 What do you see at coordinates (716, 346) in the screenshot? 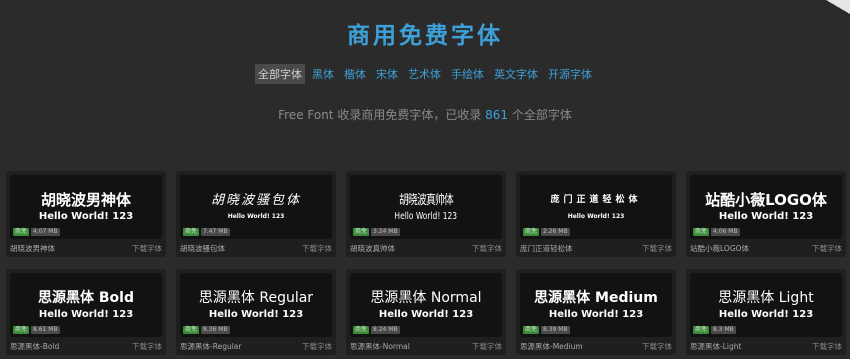
I see `font-label: 思源黑体-Light` at bounding box center [716, 346].